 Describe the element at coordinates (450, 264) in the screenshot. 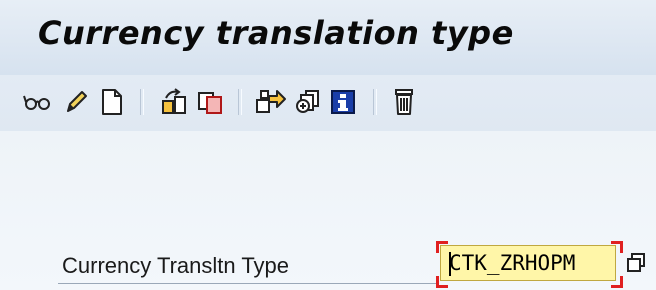

I see `text-cursor` at that location.